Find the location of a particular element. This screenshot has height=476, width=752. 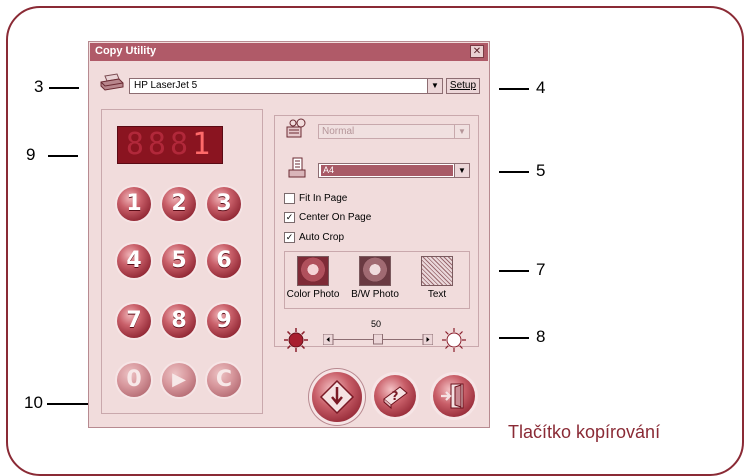

keypad-button-0: 0 is located at coordinates (134, 380).